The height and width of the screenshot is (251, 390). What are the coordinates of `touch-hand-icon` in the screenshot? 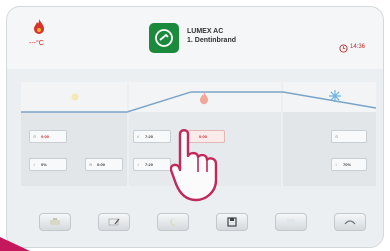 It's located at (194, 165).